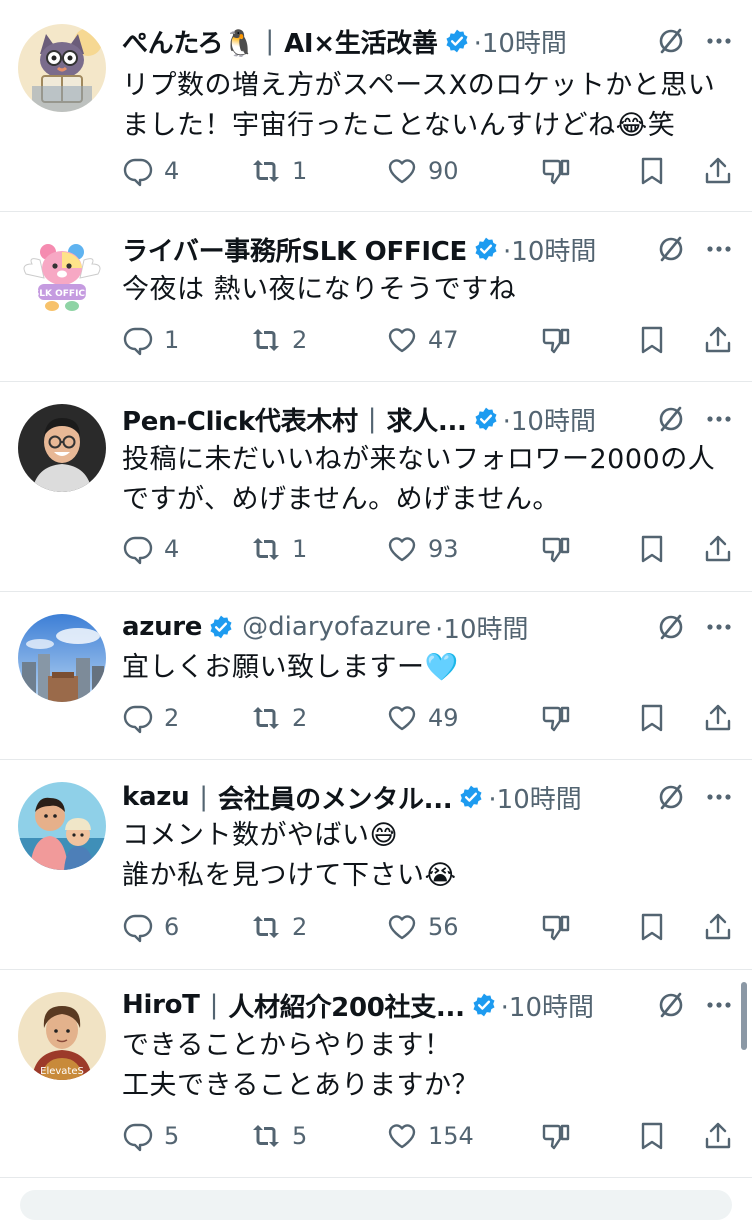  What do you see at coordinates (422, 549) in the screenshot?
I see `like-button: 93` at bounding box center [422, 549].